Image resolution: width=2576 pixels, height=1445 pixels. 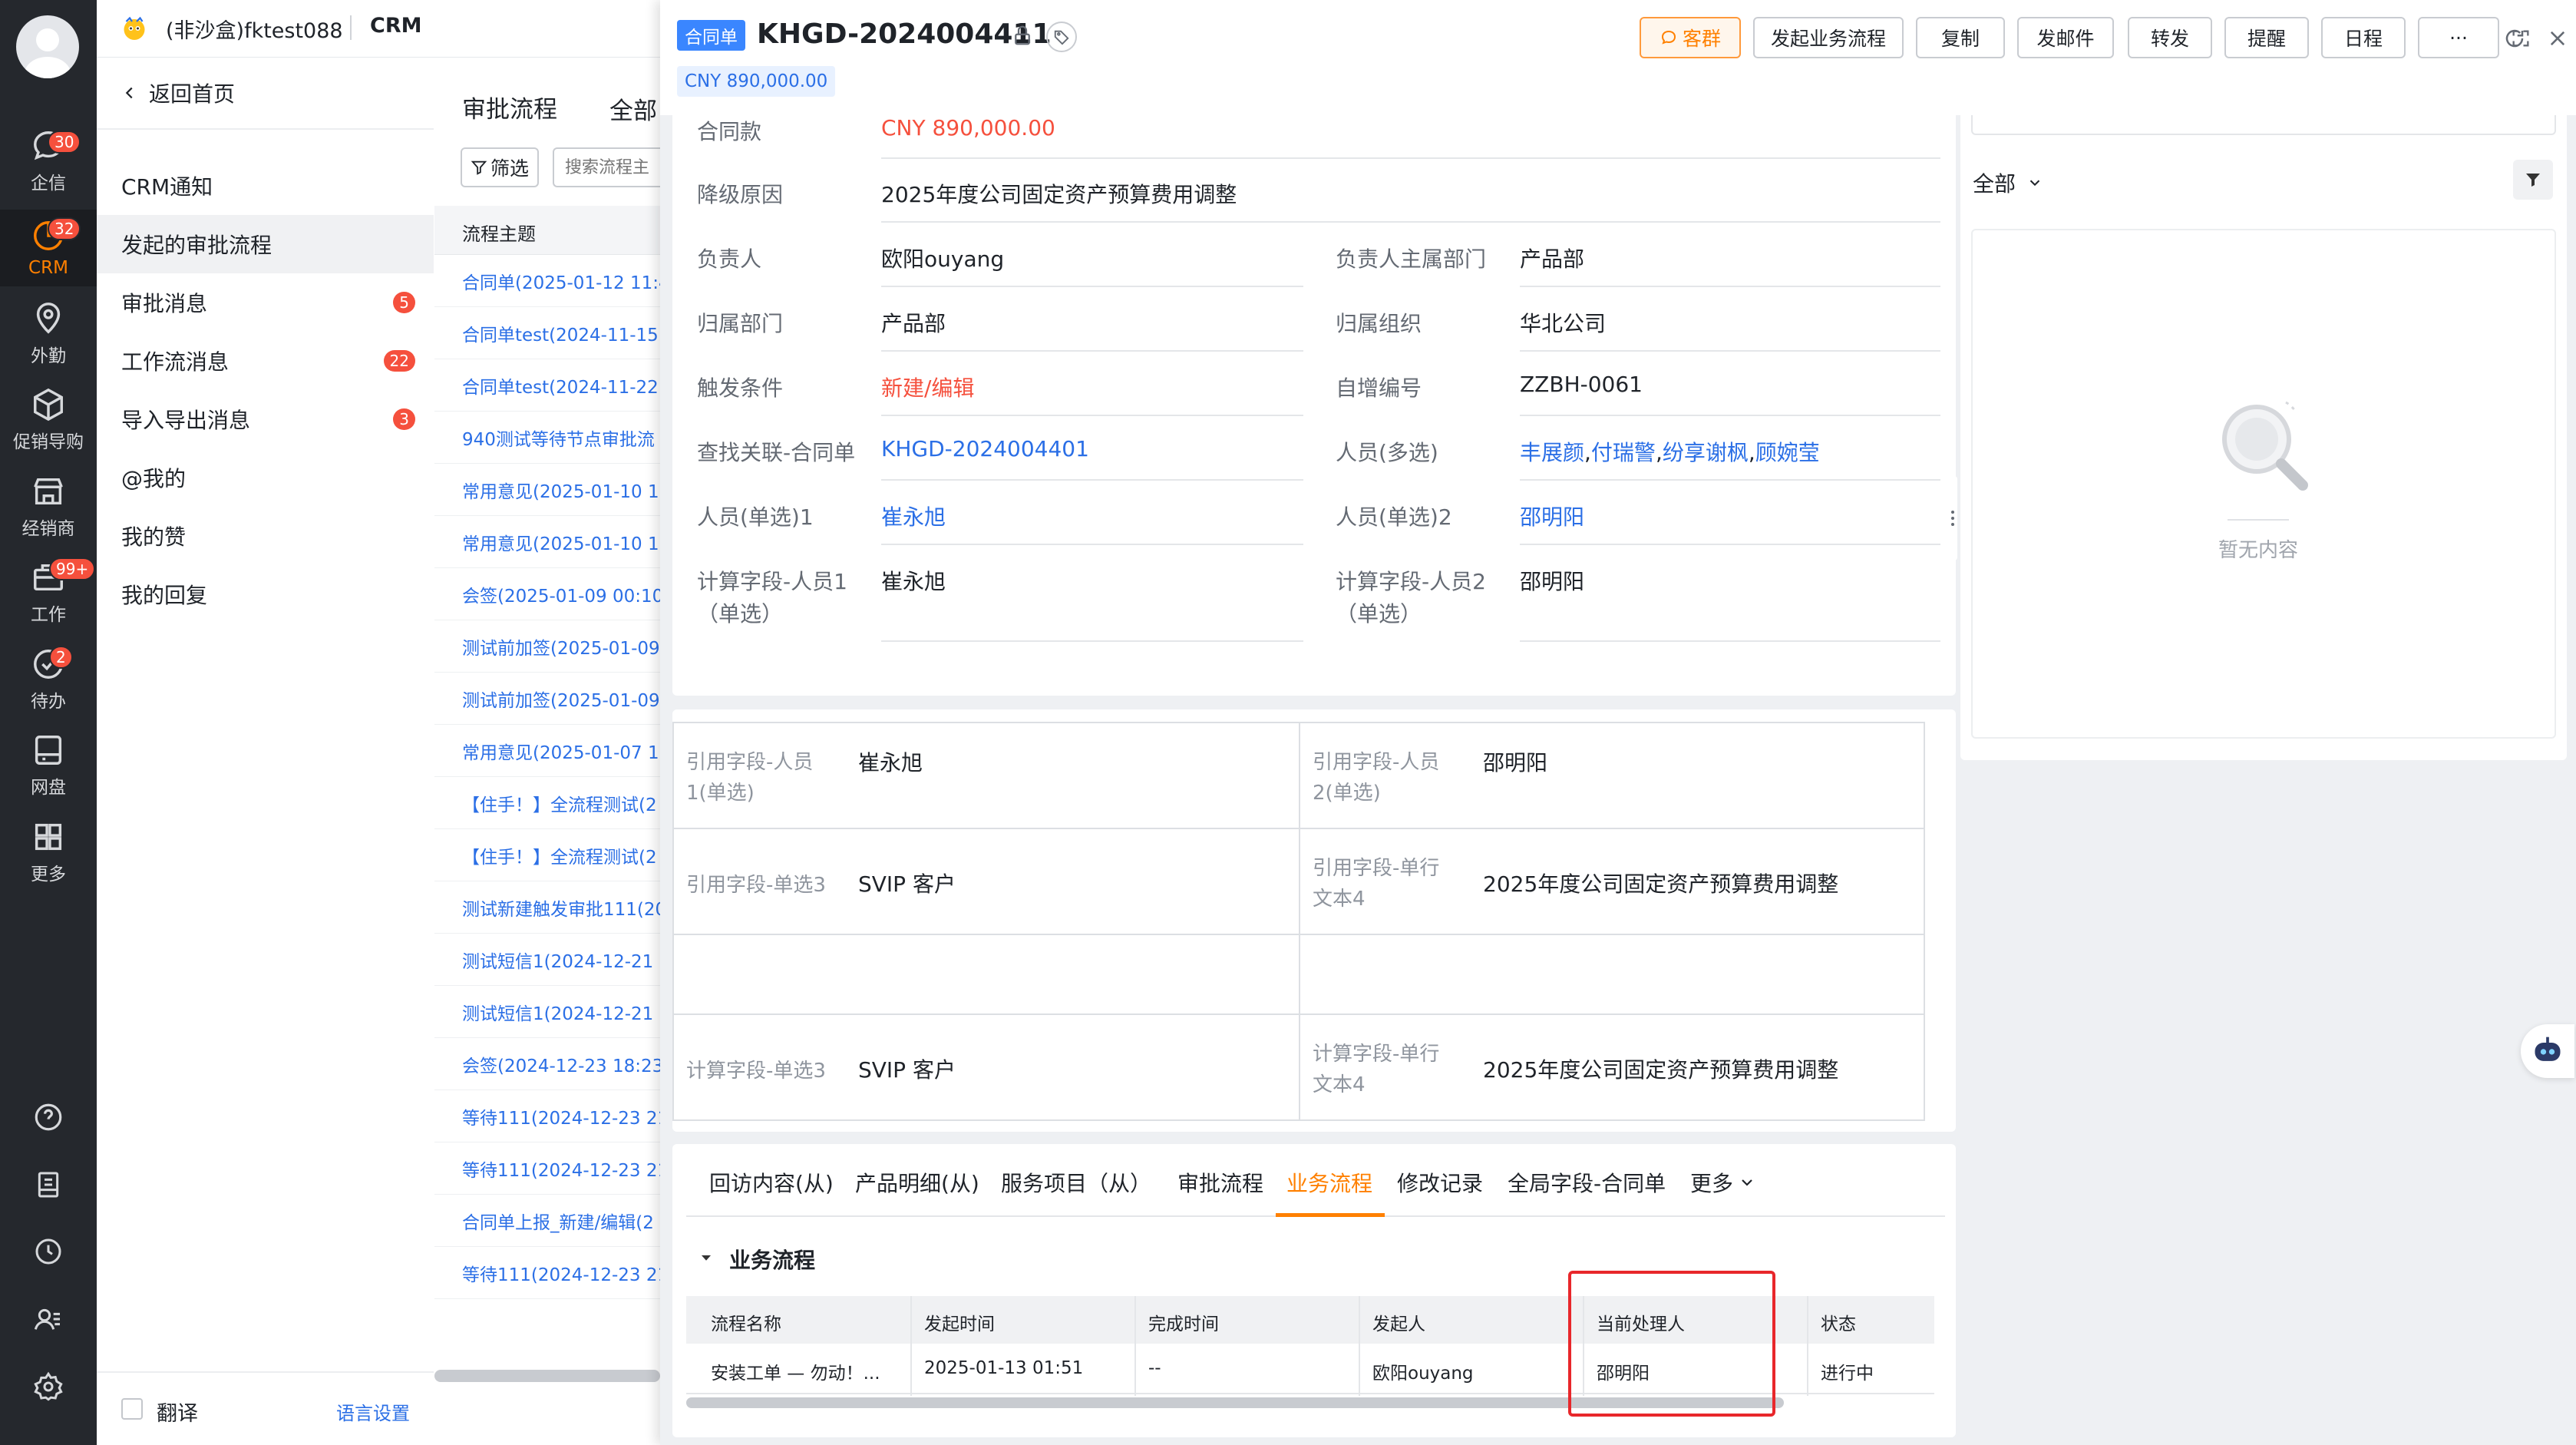 I want to click on rail-item-chat: 企信 30, so click(x=48, y=161).